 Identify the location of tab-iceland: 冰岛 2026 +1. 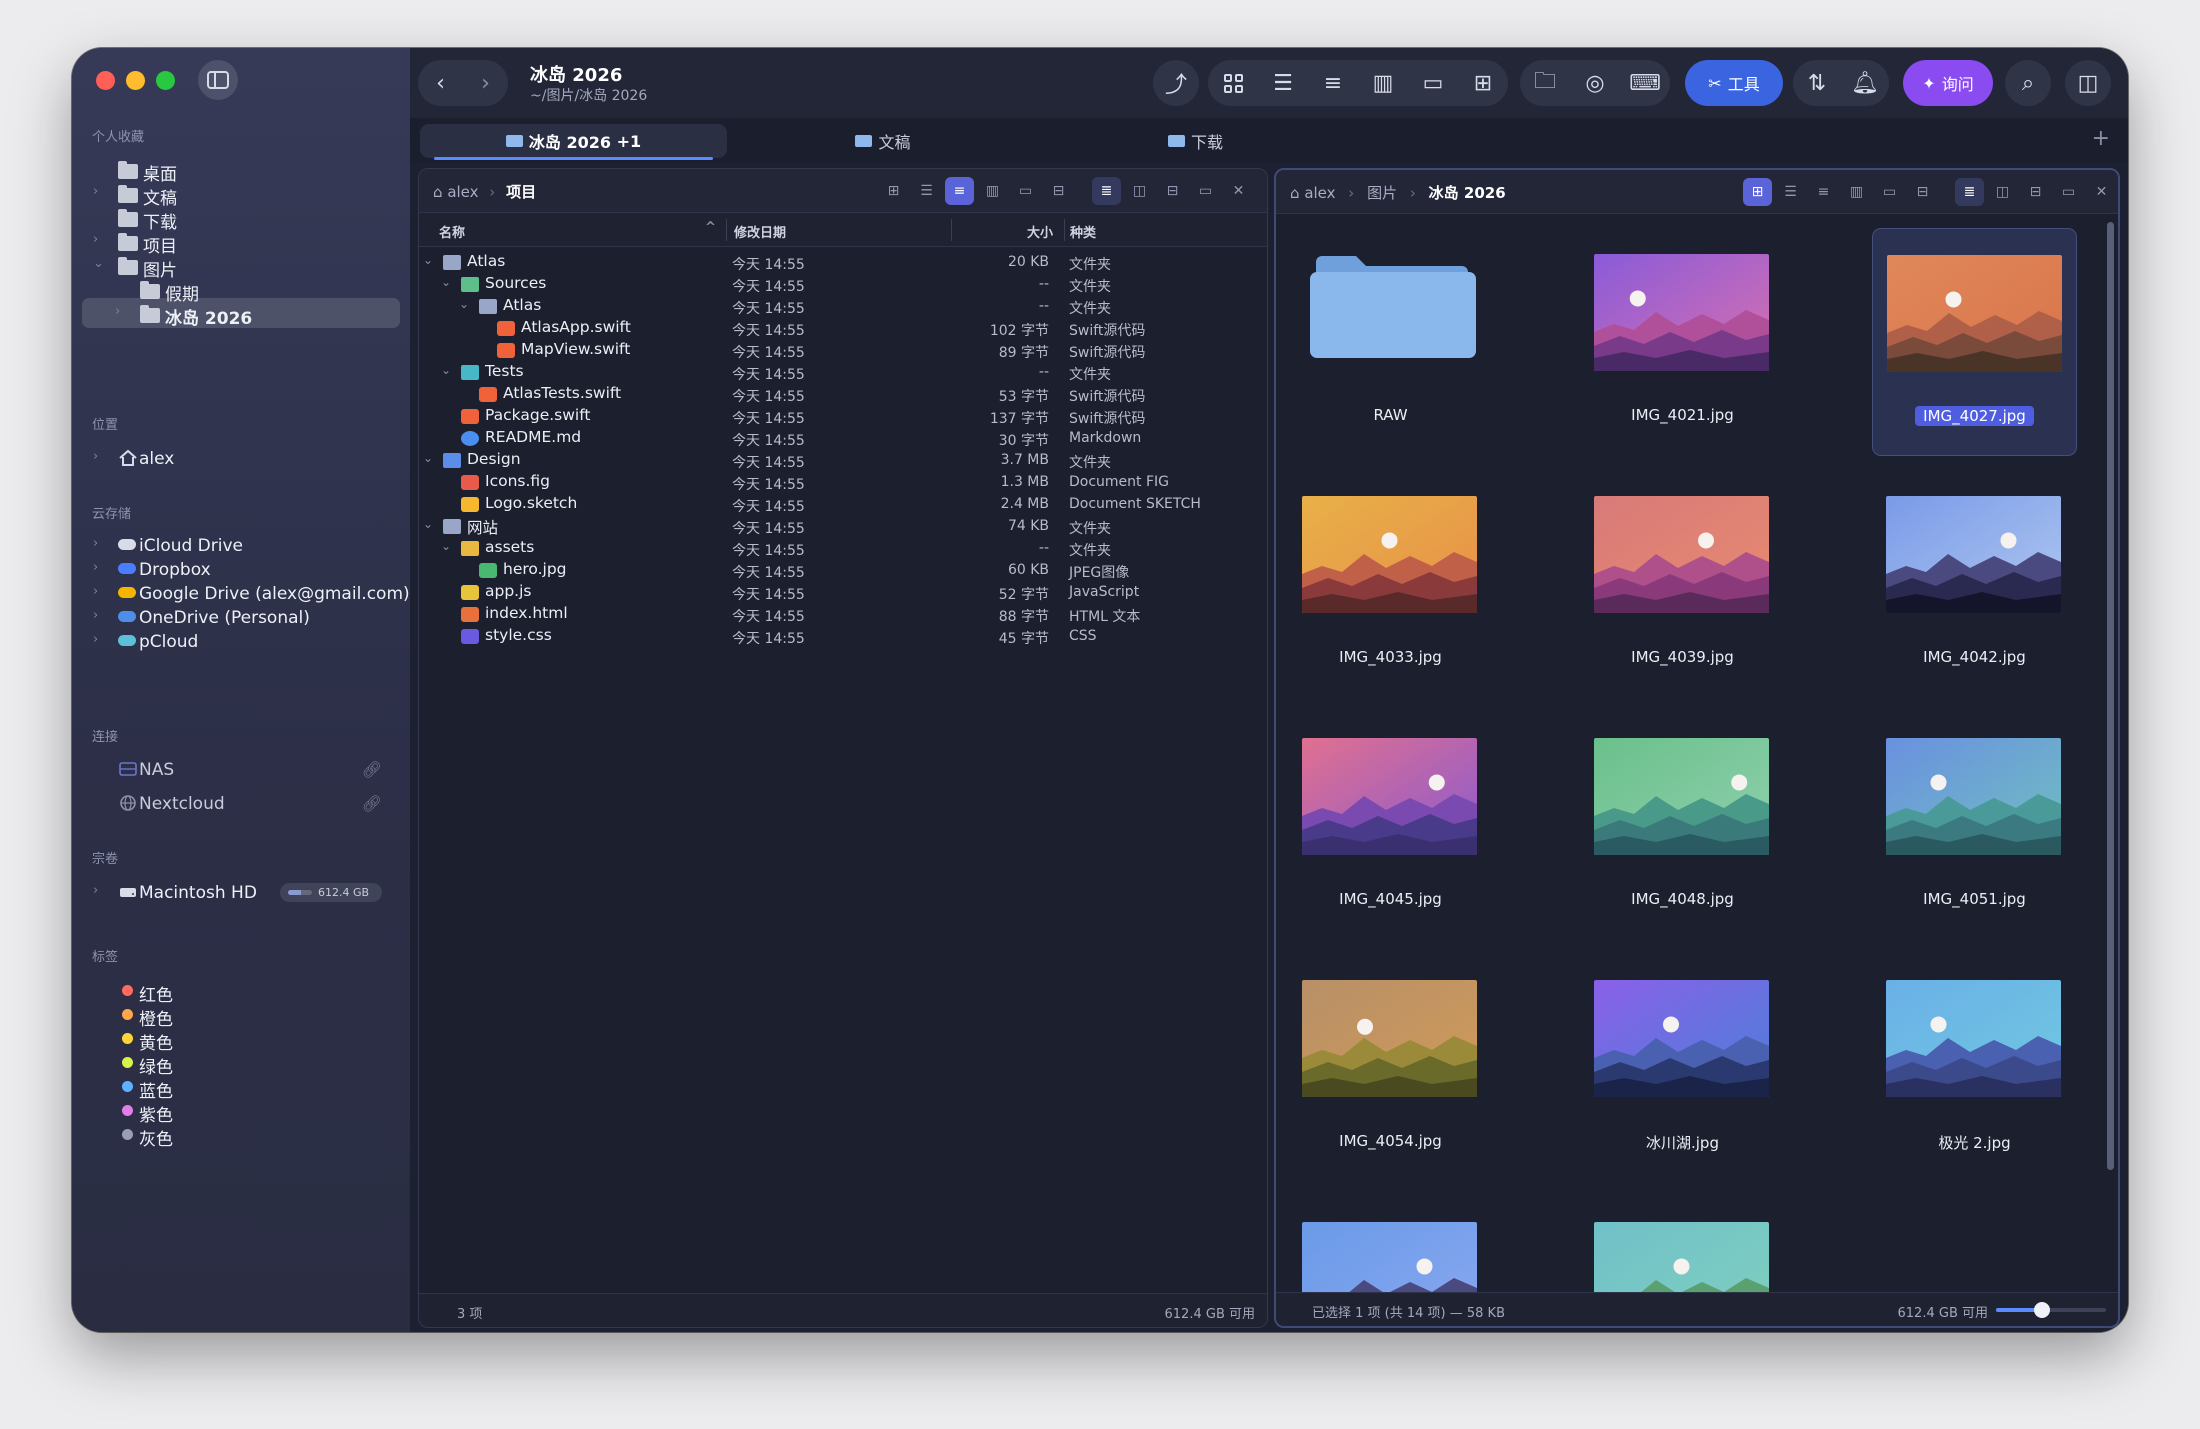
(573, 142).